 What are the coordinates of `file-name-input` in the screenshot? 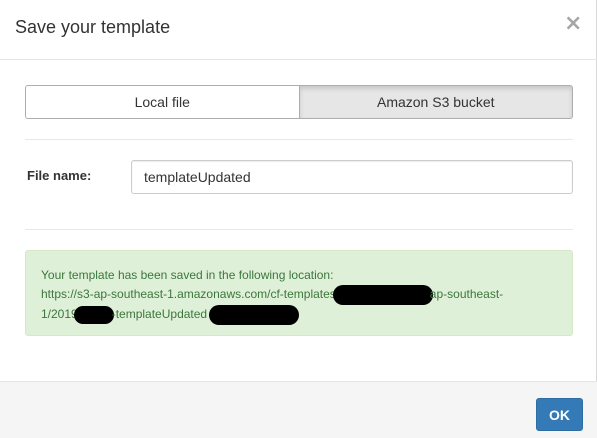 It's located at (352, 177).